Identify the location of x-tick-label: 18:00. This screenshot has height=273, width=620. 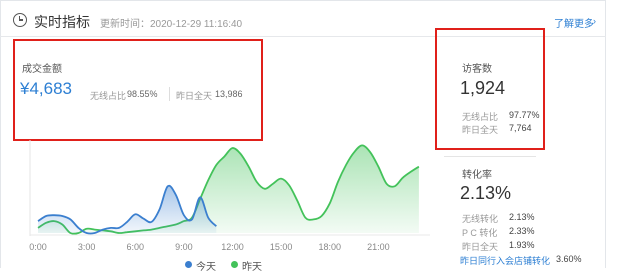
(329, 247).